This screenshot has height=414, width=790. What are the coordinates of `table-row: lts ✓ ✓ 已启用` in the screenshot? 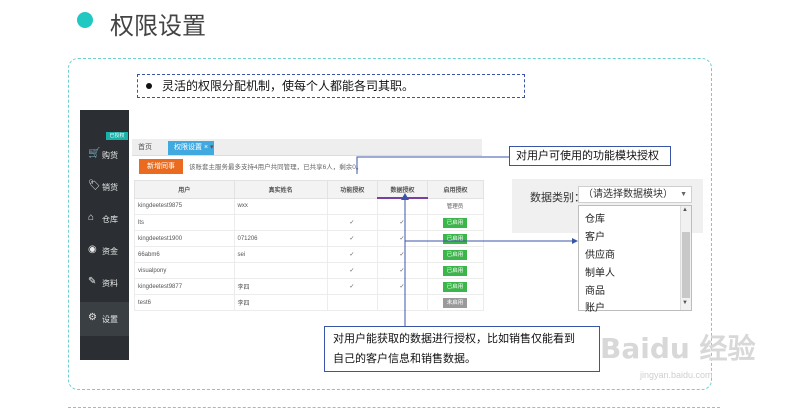 It's located at (309, 222).